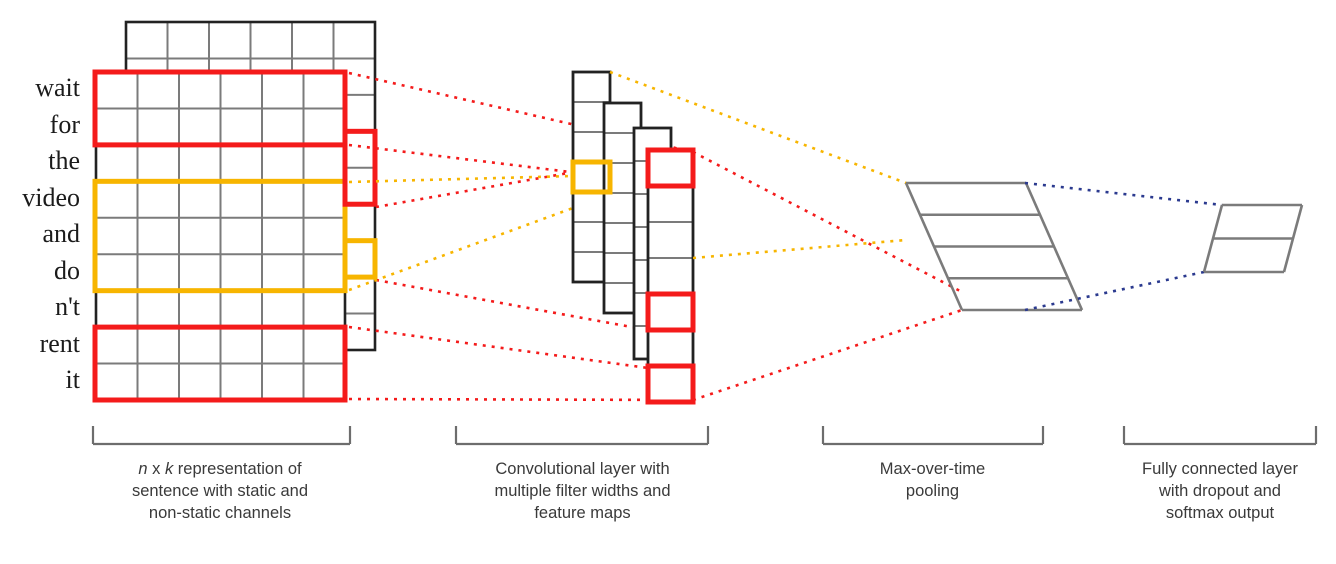  Describe the element at coordinates (360, 259) in the screenshot. I see `back-highlight-yellow` at that location.